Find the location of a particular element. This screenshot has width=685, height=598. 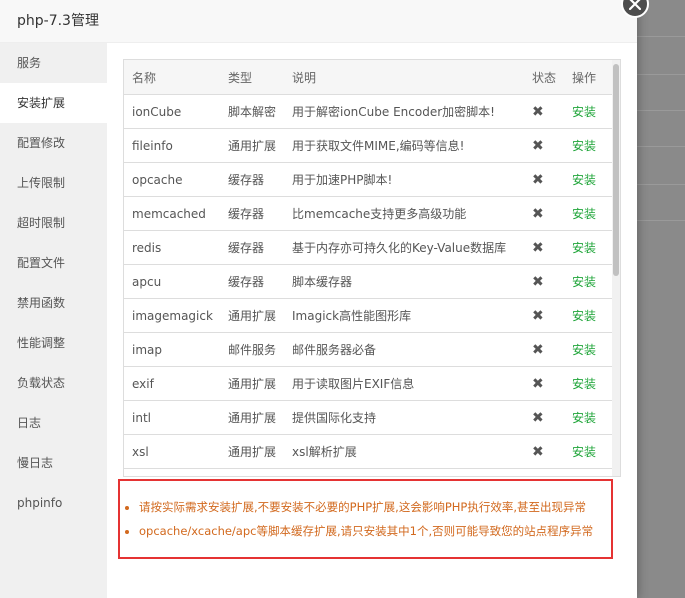

extension-name: opcache is located at coordinates (172, 179).